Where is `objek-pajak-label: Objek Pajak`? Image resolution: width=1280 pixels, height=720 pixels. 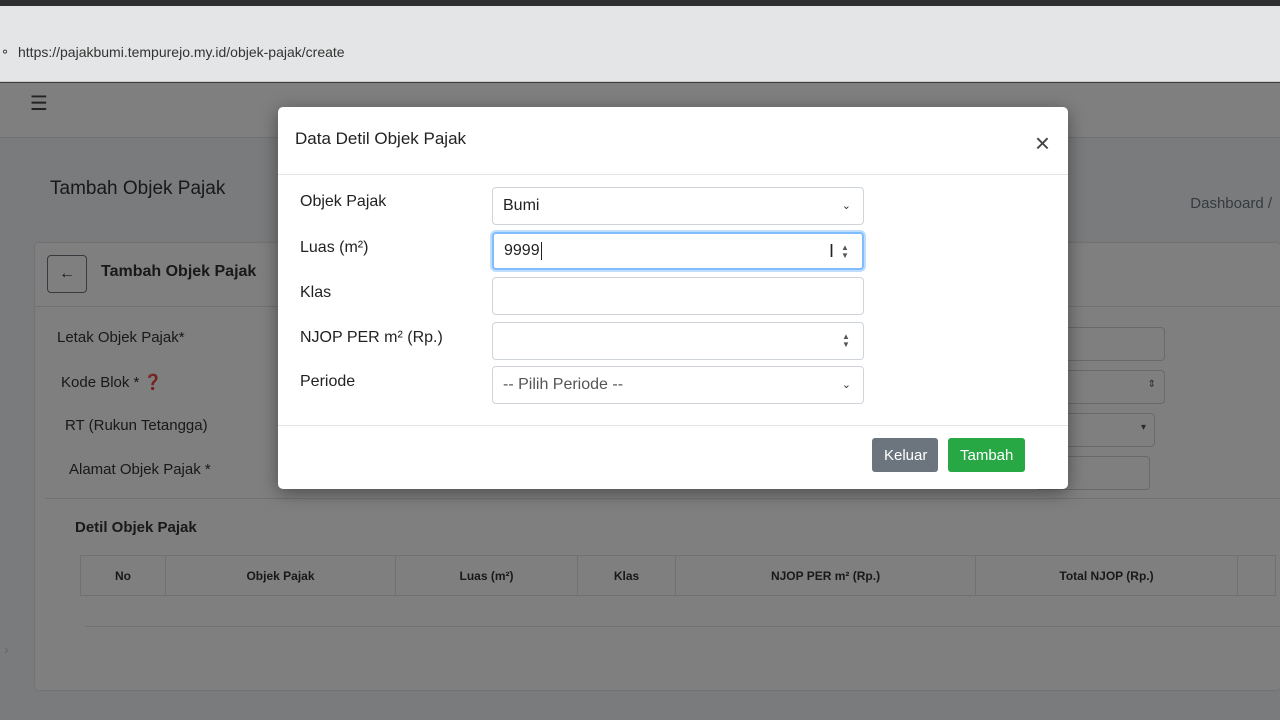
objek-pajak-label: Objek Pajak is located at coordinates (343, 201).